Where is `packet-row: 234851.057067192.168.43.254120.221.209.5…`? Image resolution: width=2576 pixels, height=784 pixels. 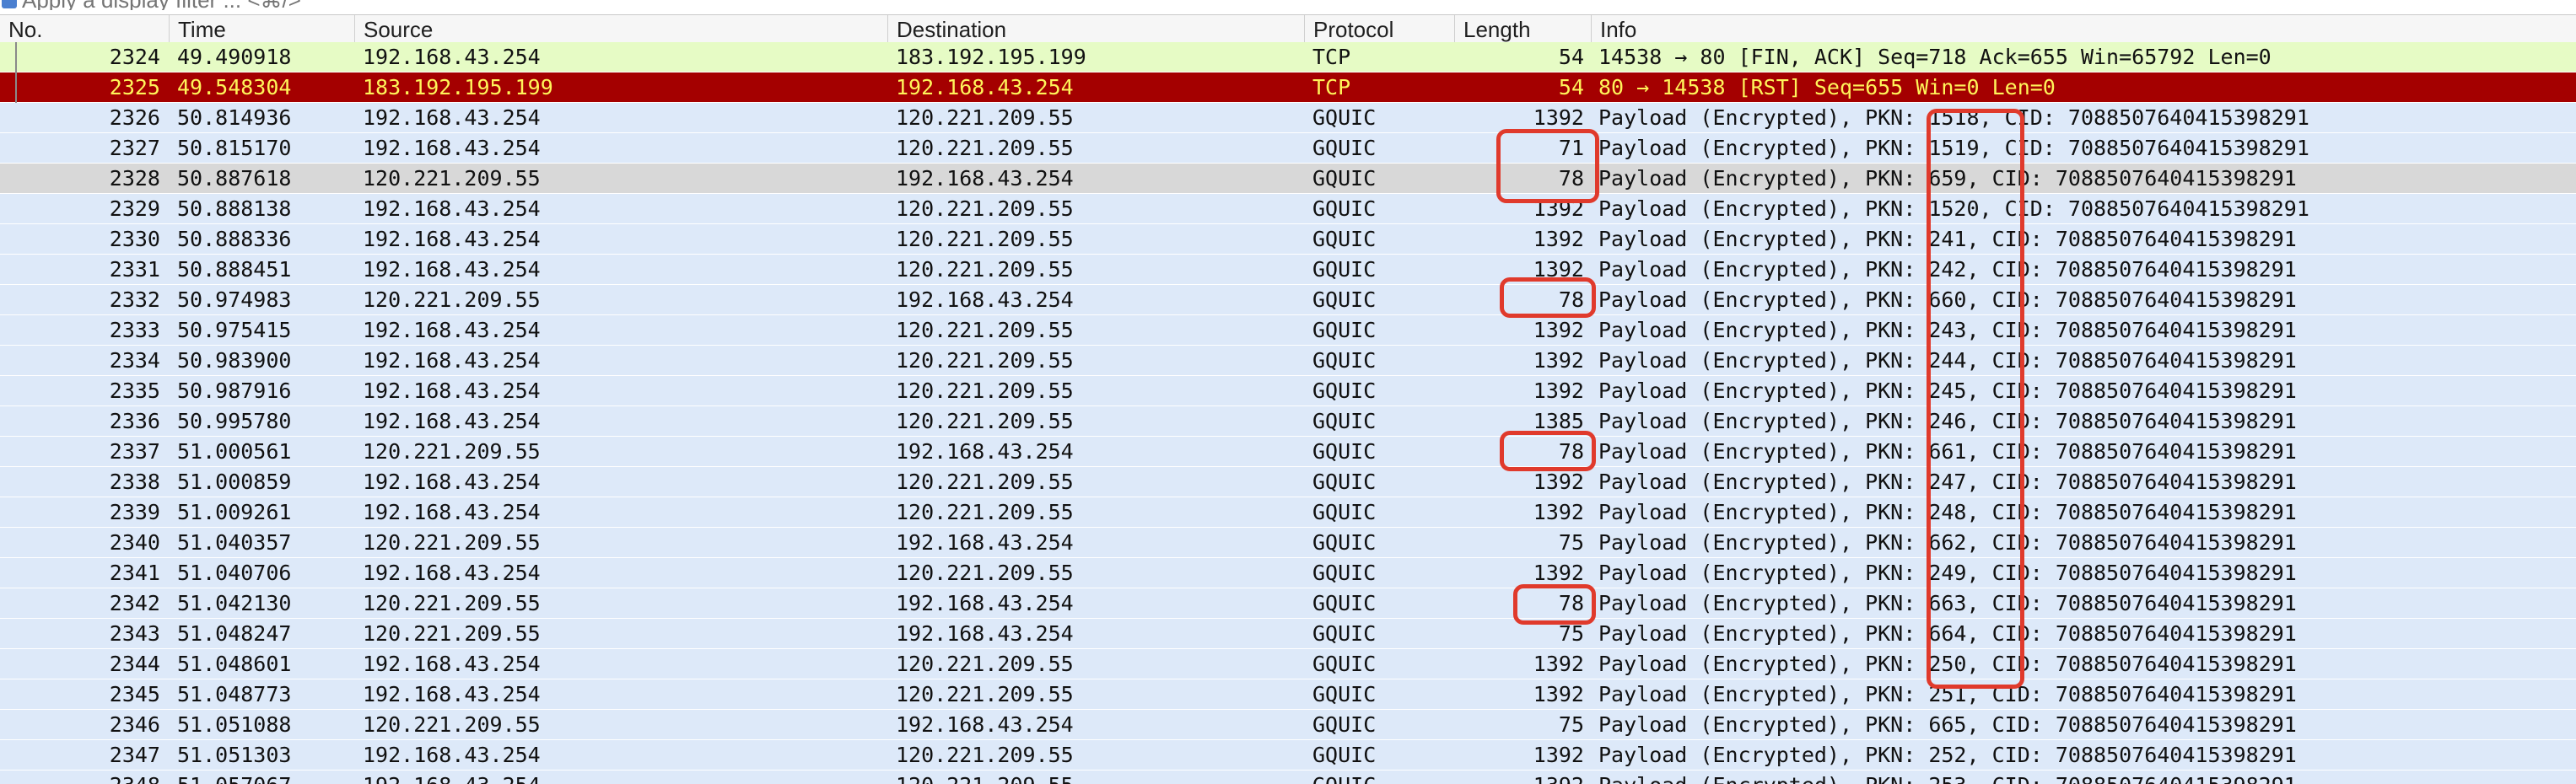 packet-row: 234851.057067192.168.43.254120.221.209.5… is located at coordinates (1288, 778).